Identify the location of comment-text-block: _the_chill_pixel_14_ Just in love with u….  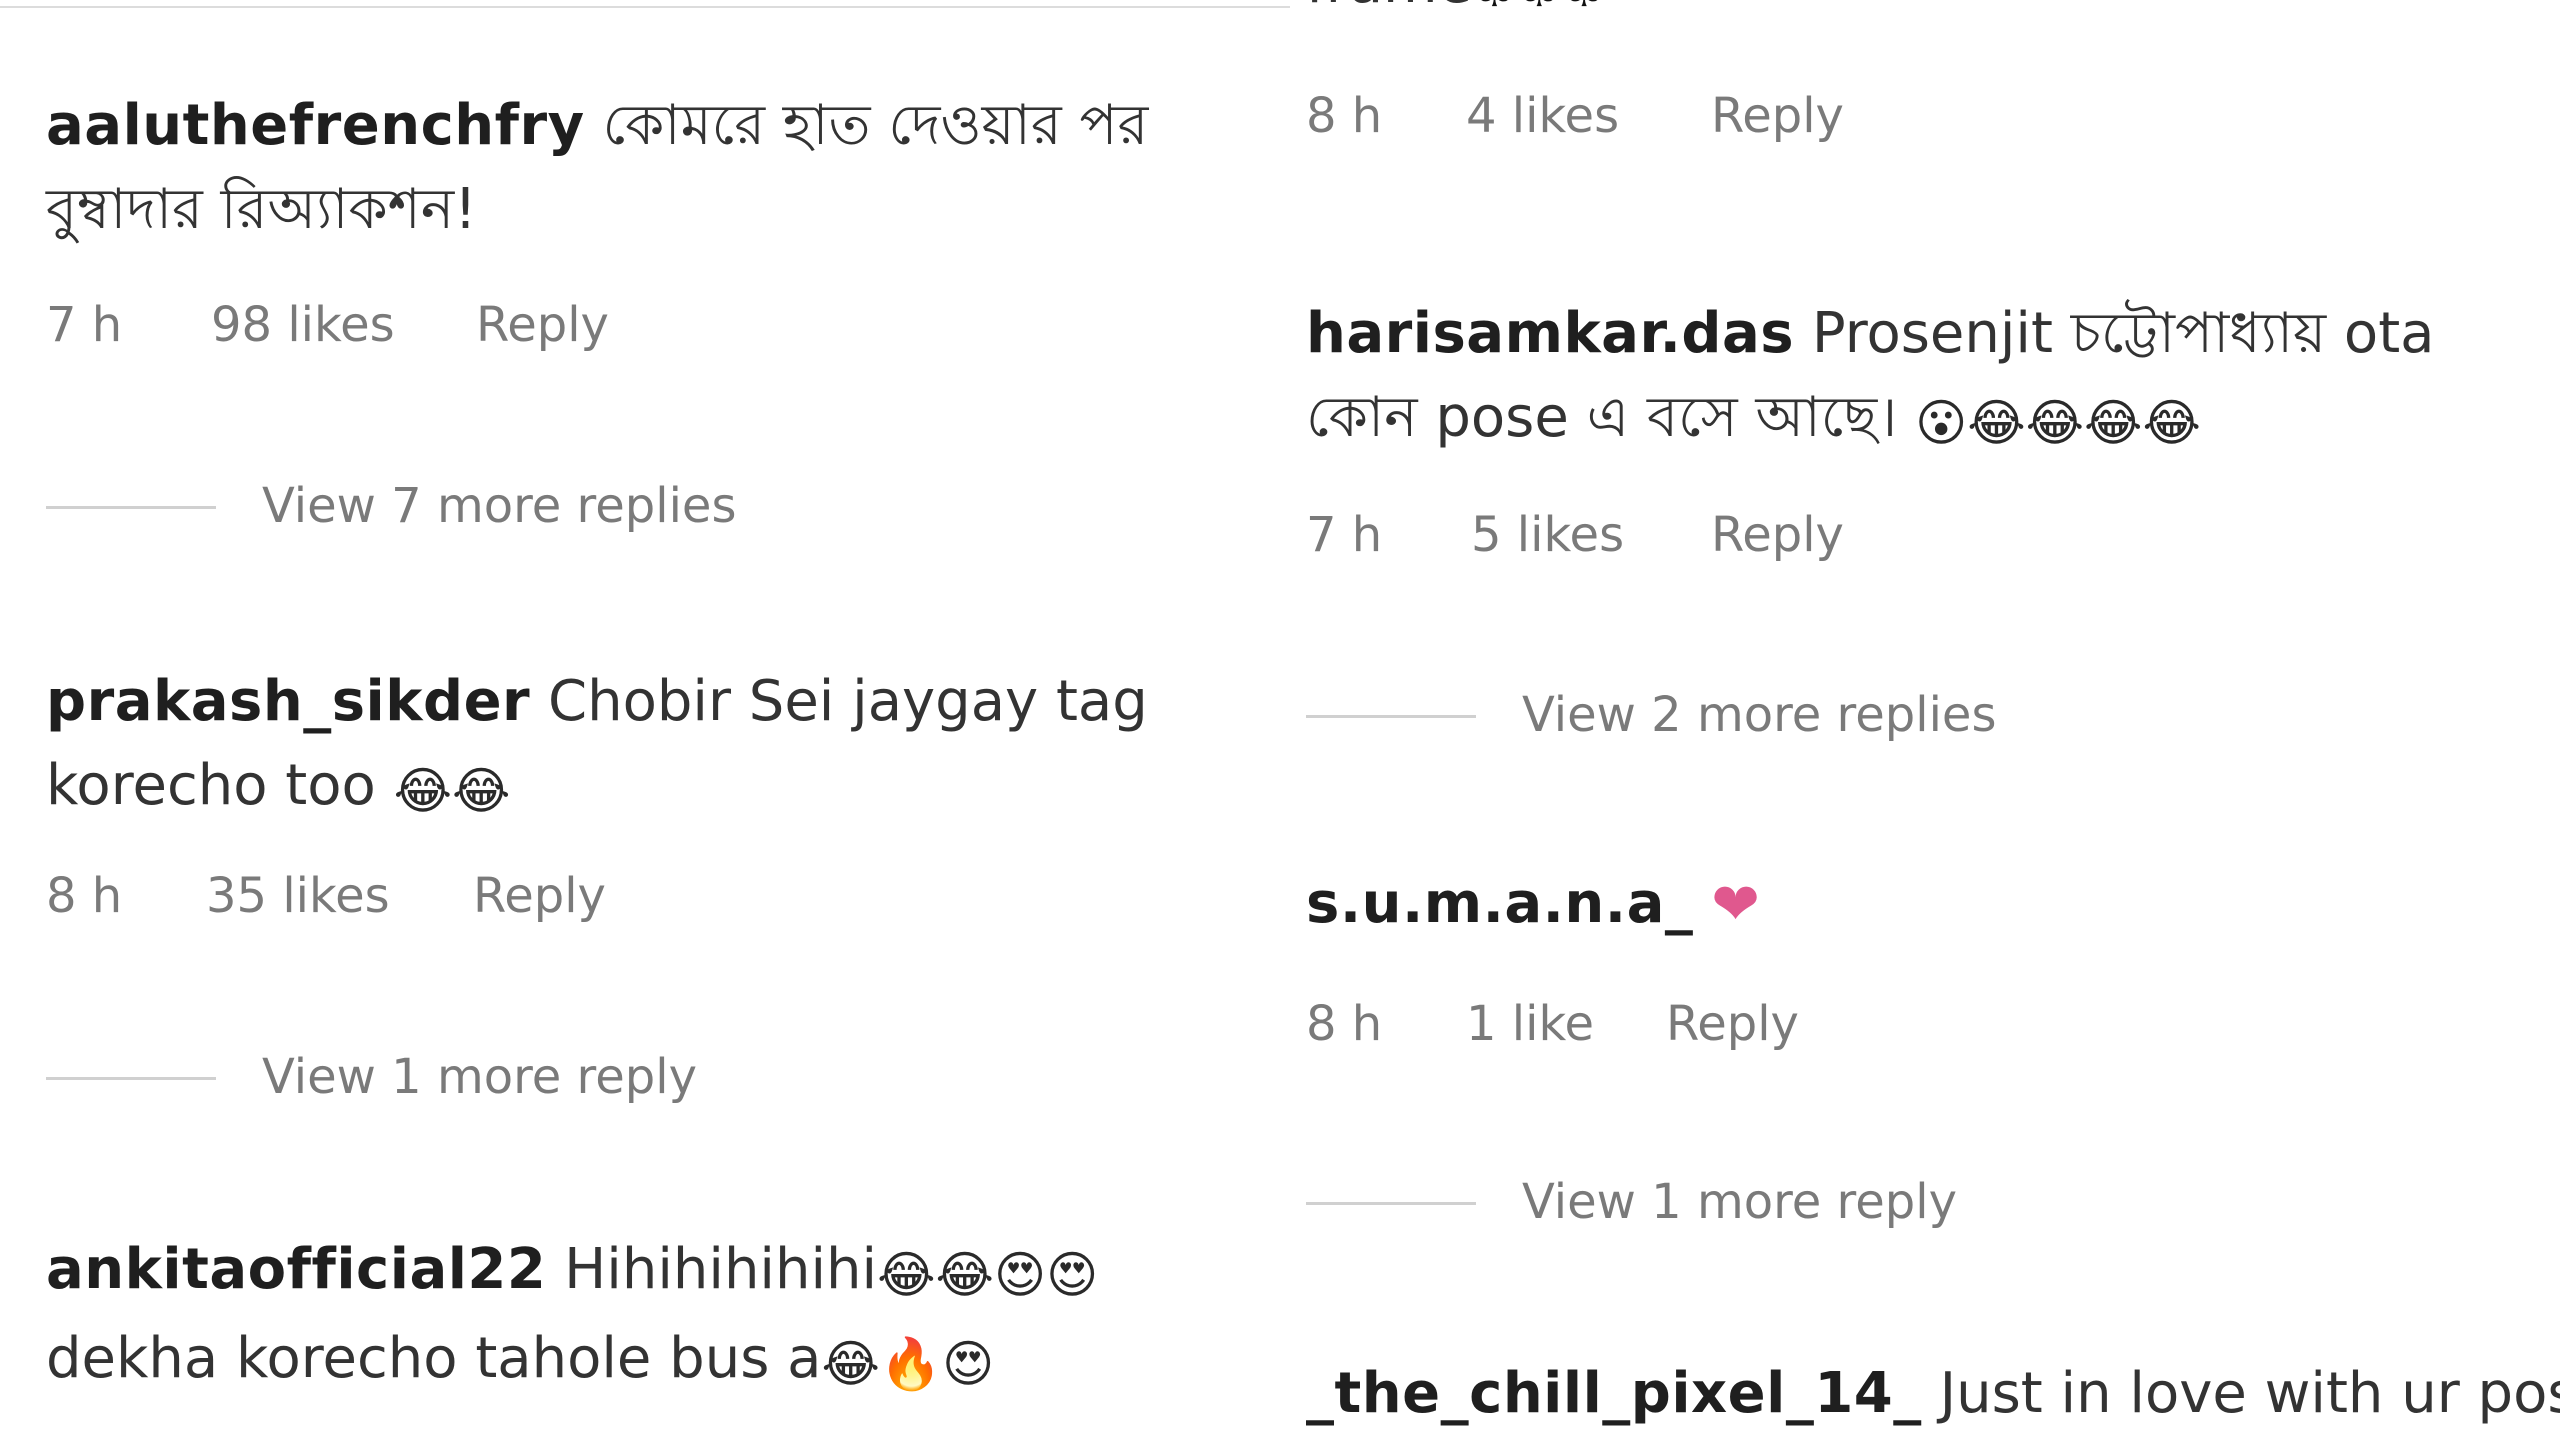
(1933, 1394).